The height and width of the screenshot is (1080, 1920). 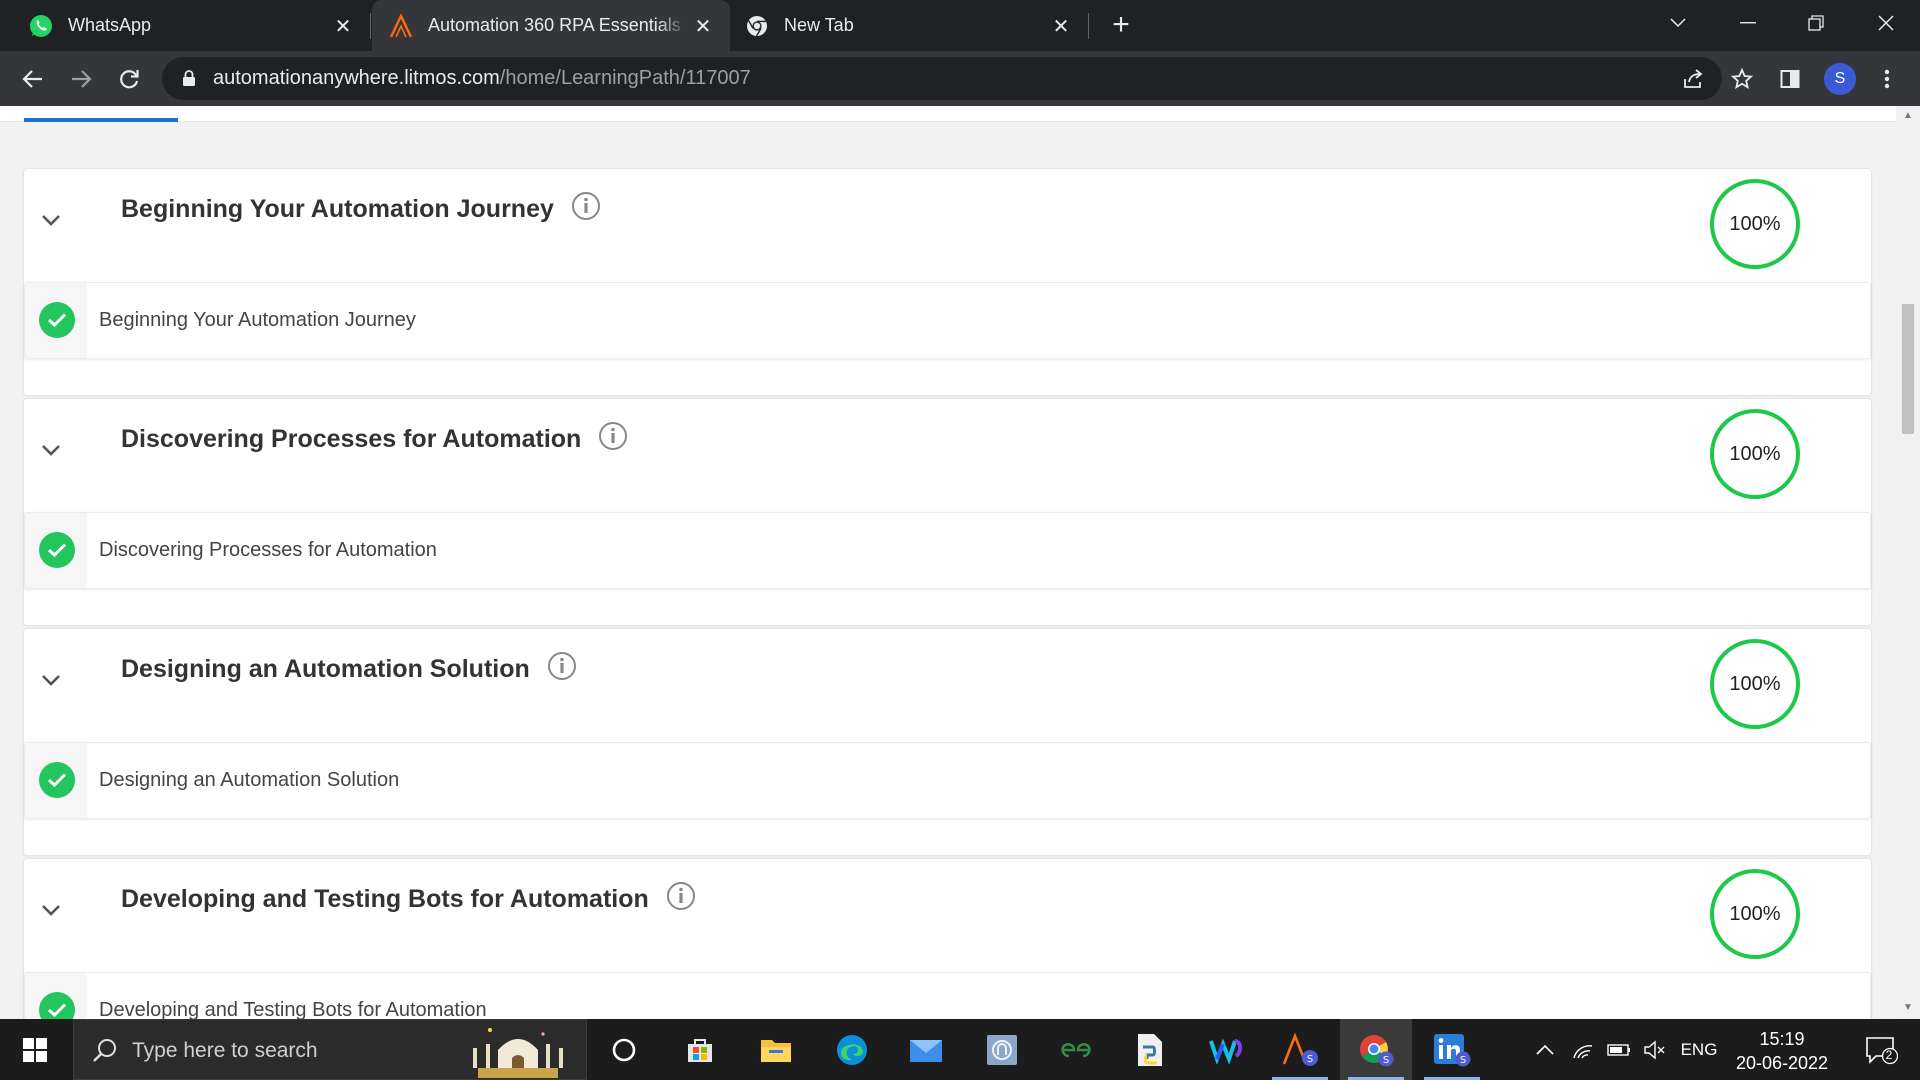 What do you see at coordinates (624, 1049) in the screenshot?
I see `cortana-icon` at bounding box center [624, 1049].